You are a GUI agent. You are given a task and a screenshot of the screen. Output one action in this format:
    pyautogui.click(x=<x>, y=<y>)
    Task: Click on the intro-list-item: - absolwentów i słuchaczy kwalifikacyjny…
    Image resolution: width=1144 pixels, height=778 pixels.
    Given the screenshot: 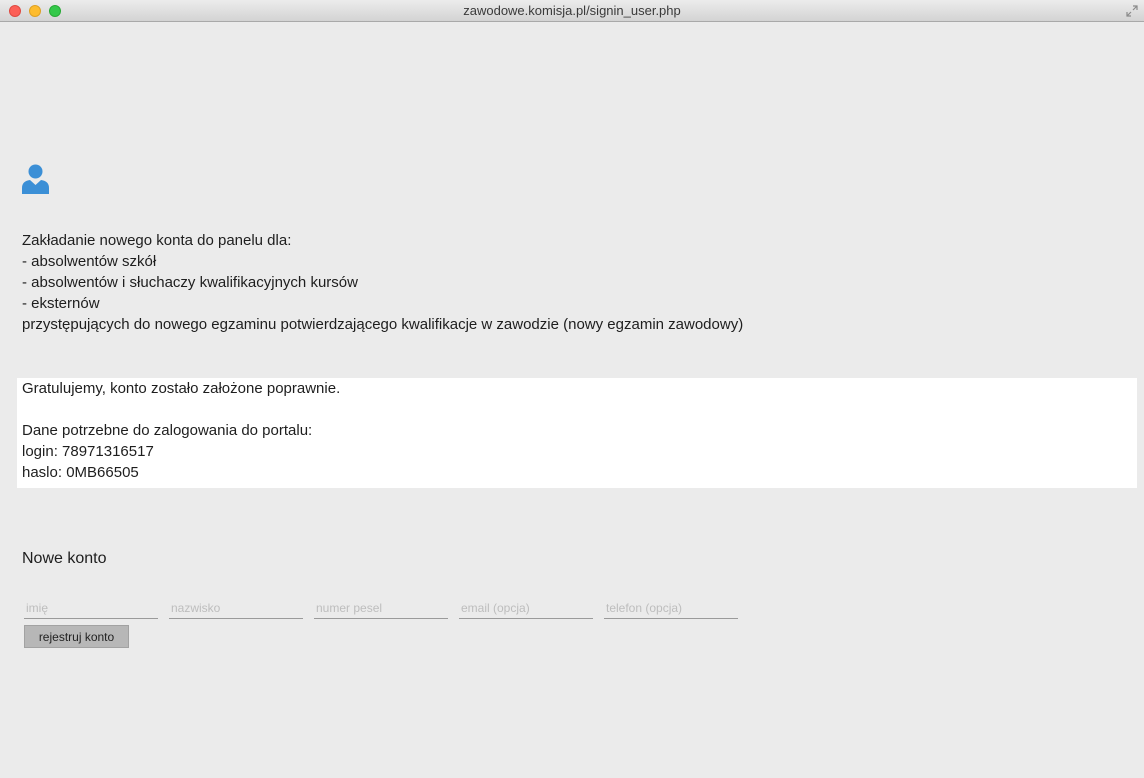 What is the action you would take?
    pyautogui.click(x=190, y=282)
    